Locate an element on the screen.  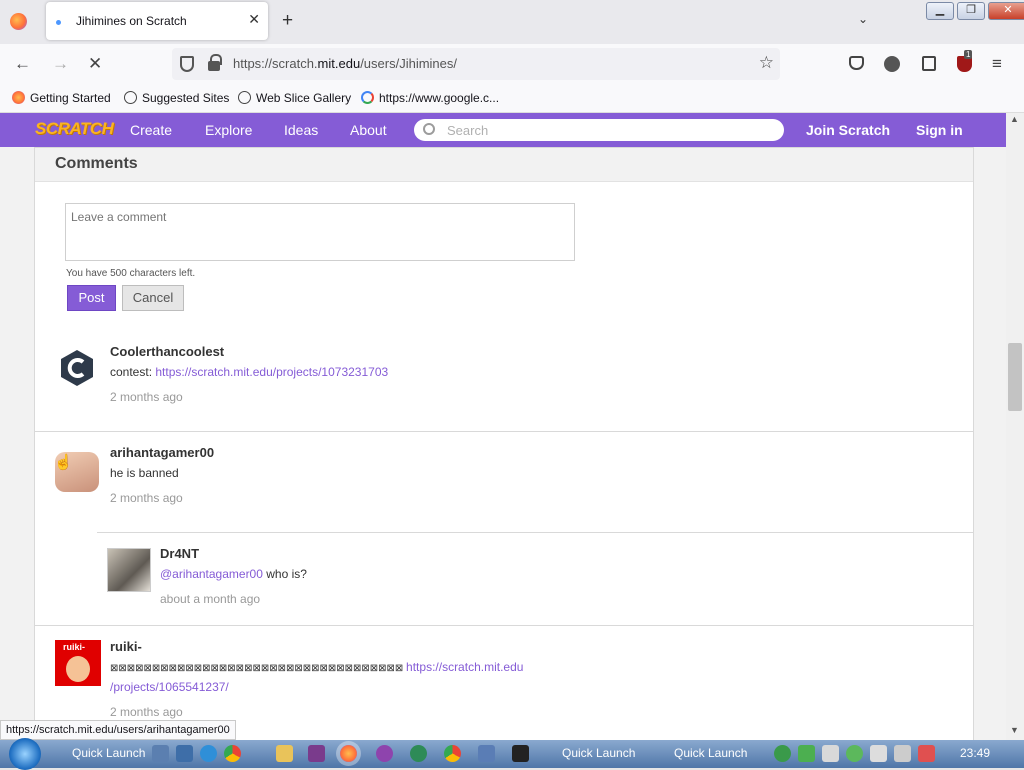
winrar-icon is located at coordinates (316, 753).